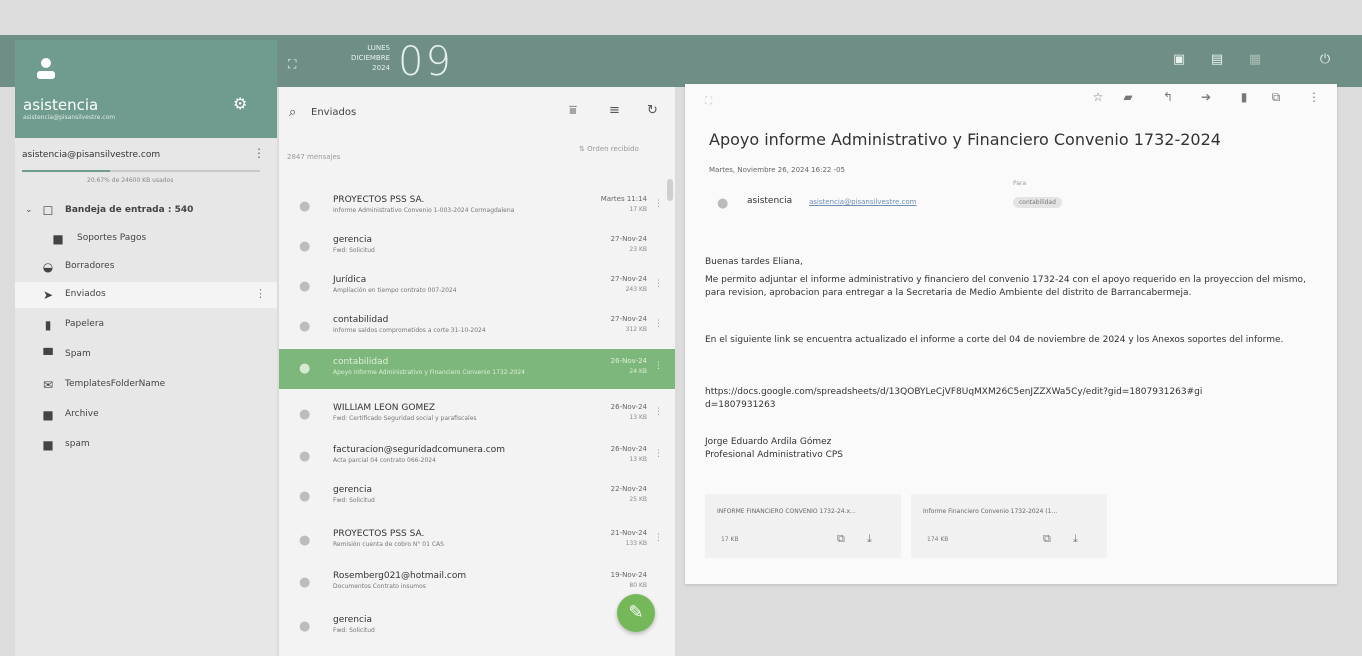  I want to click on day-number: 09, so click(425, 62).